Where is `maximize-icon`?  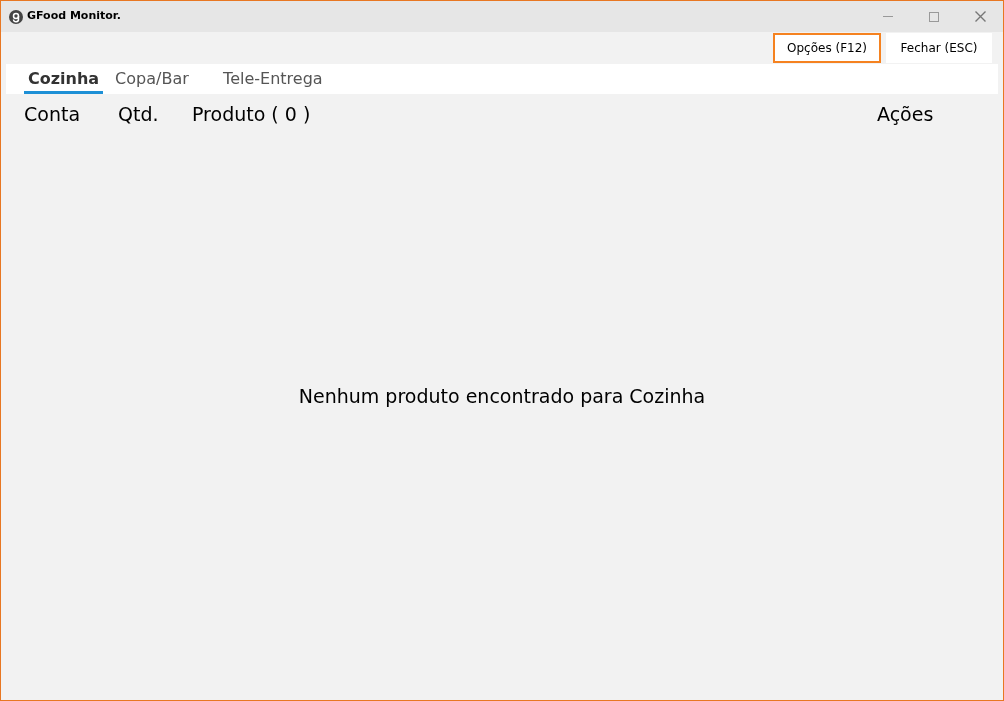 maximize-icon is located at coordinates (934, 16).